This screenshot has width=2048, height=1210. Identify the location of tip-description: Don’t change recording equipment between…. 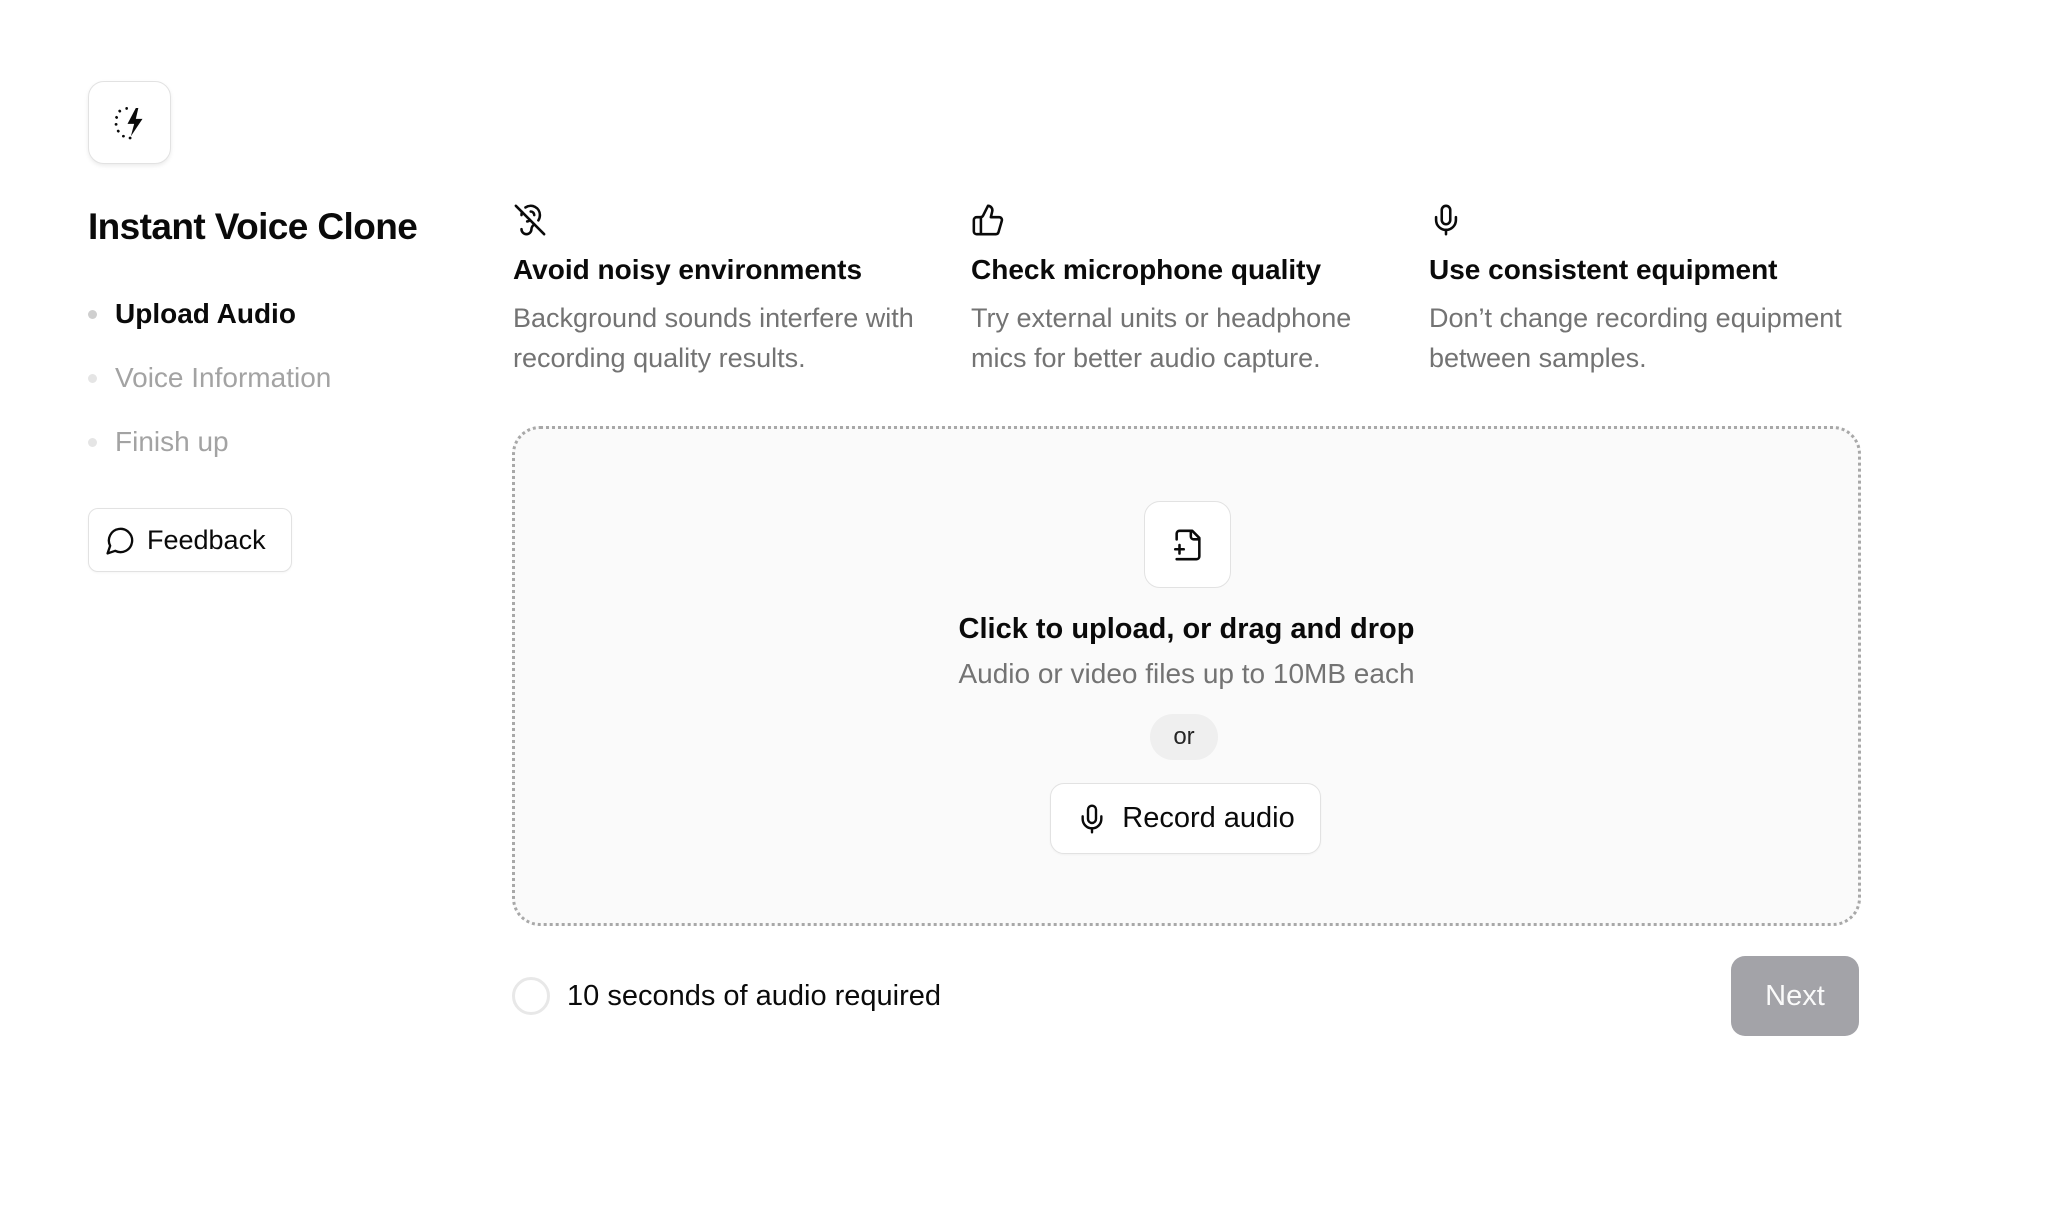
(1635, 338).